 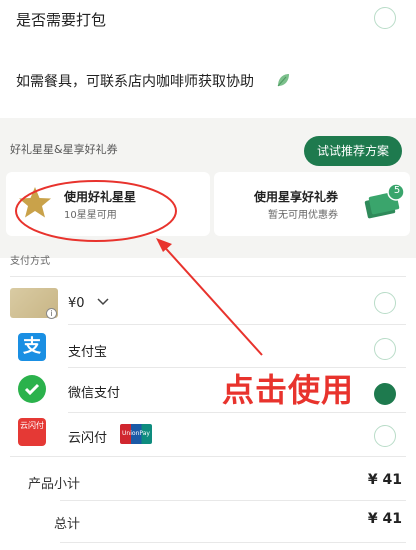 I want to click on use-coupon-title: 使用星享好礼券, so click(x=296, y=197).